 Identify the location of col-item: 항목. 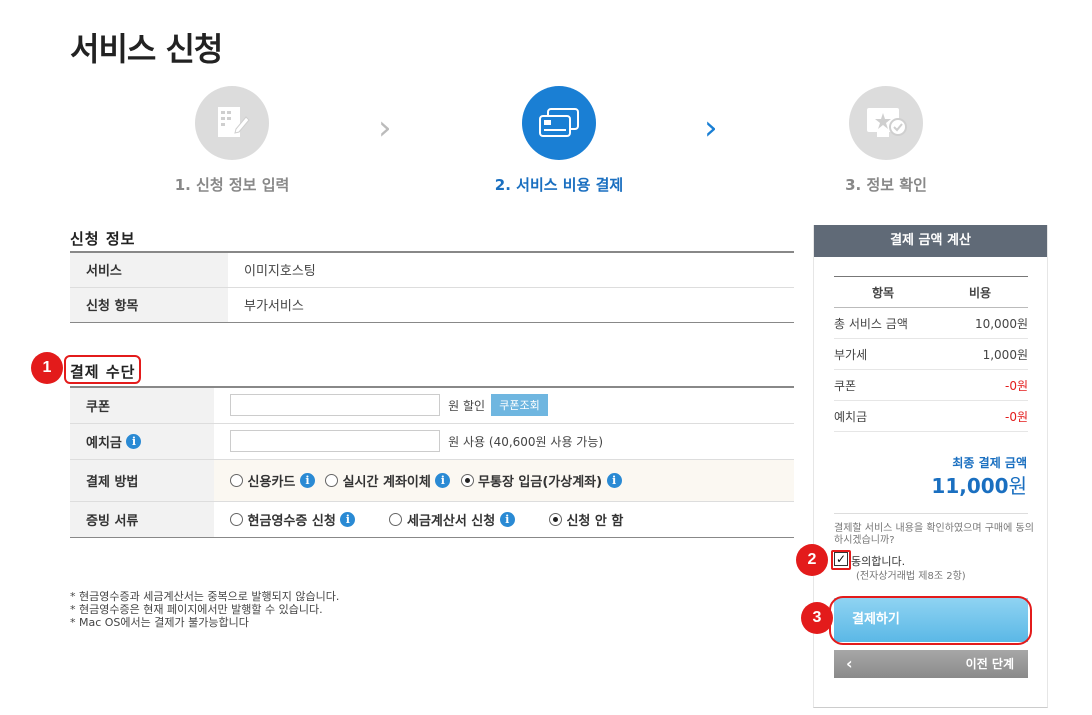
(883, 292).